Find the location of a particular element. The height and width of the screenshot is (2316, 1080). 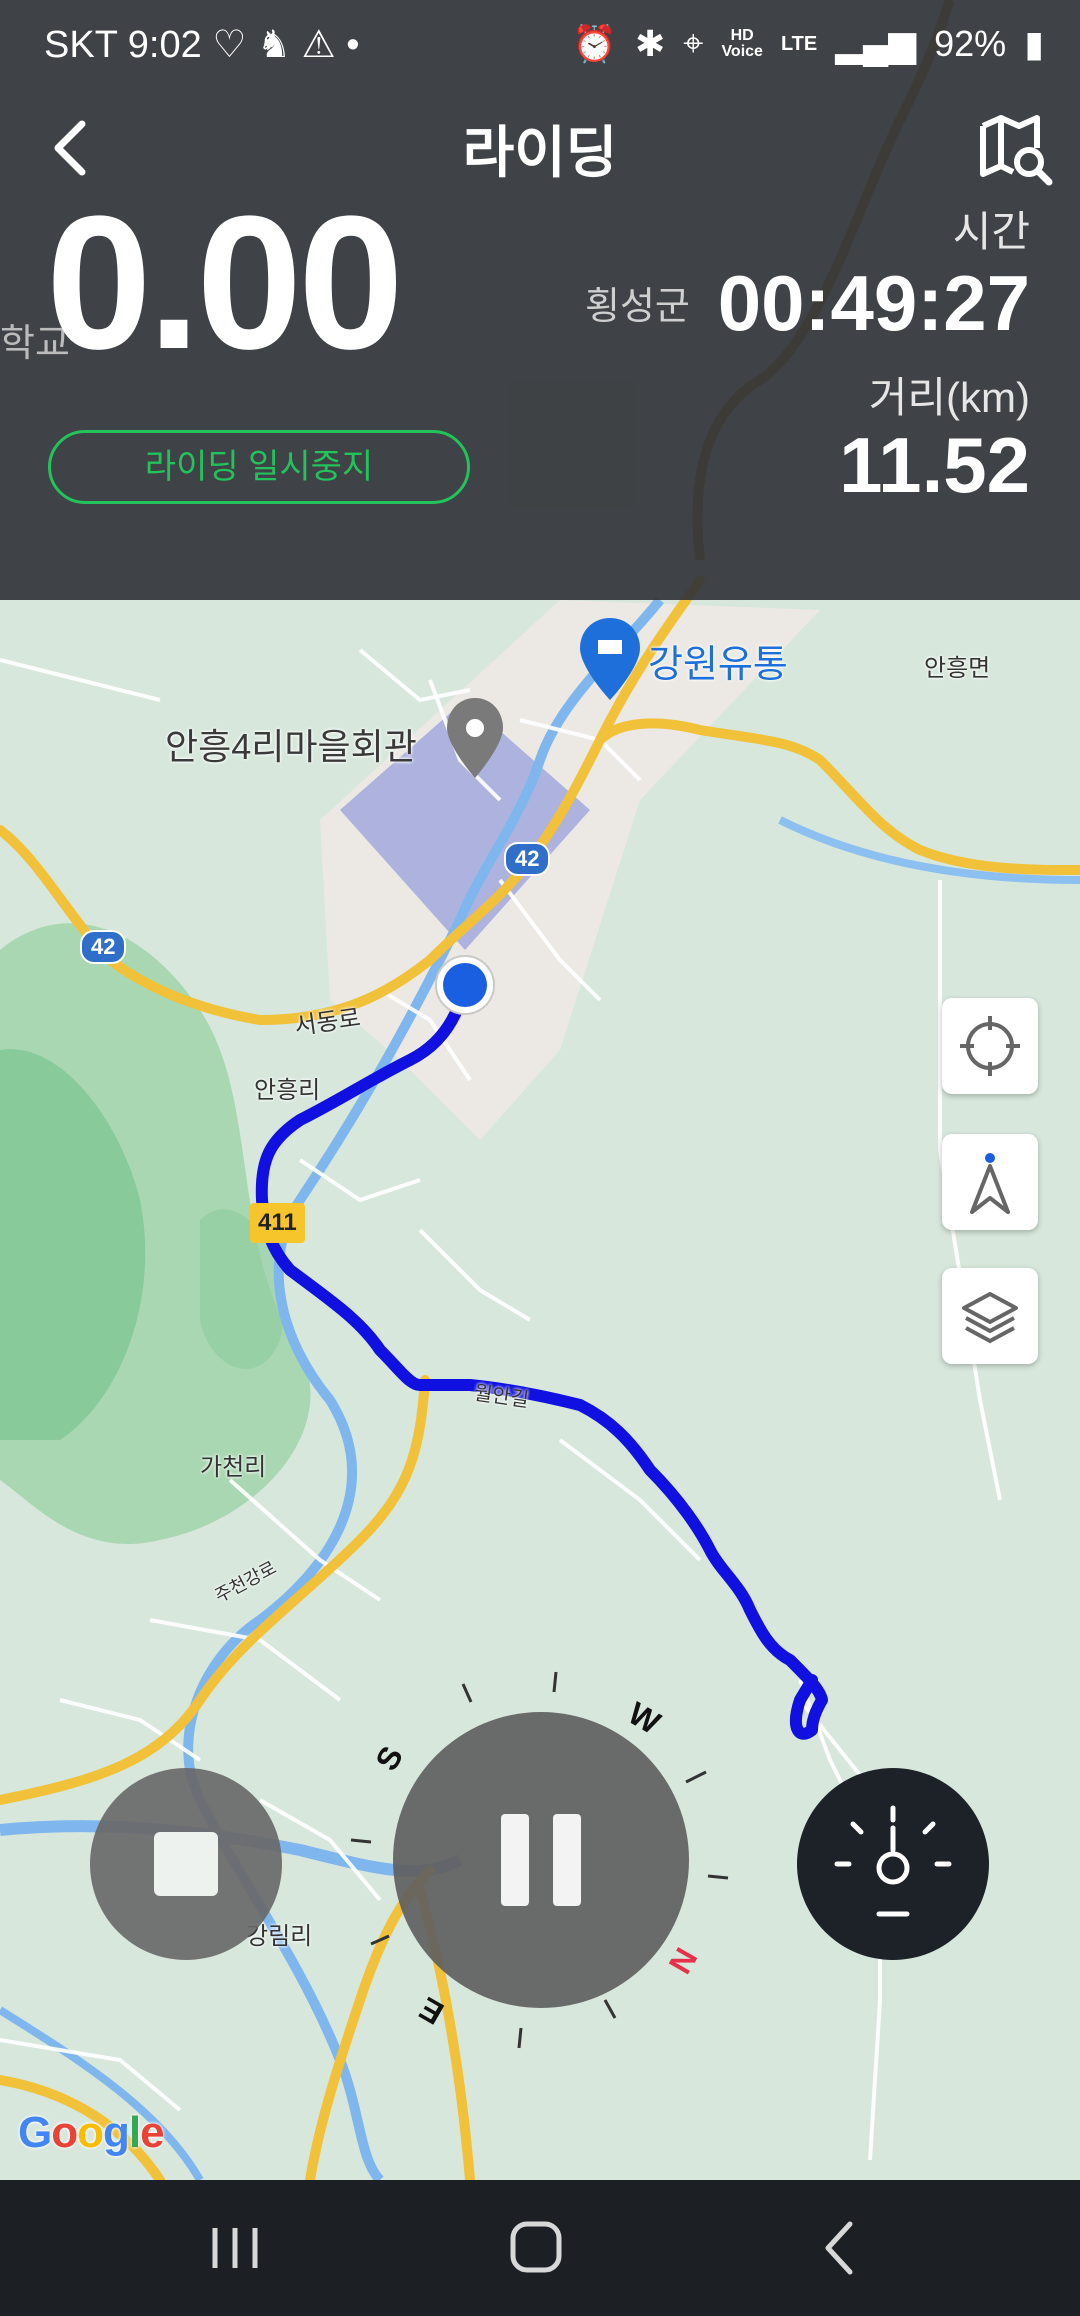

map-search-icon is located at coordinates (1016, 150).